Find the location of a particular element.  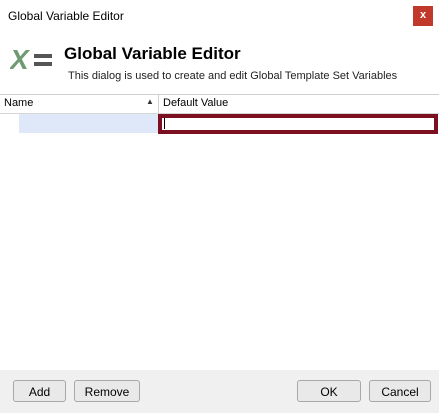

close-button: x is located at coordinates (423, 16).